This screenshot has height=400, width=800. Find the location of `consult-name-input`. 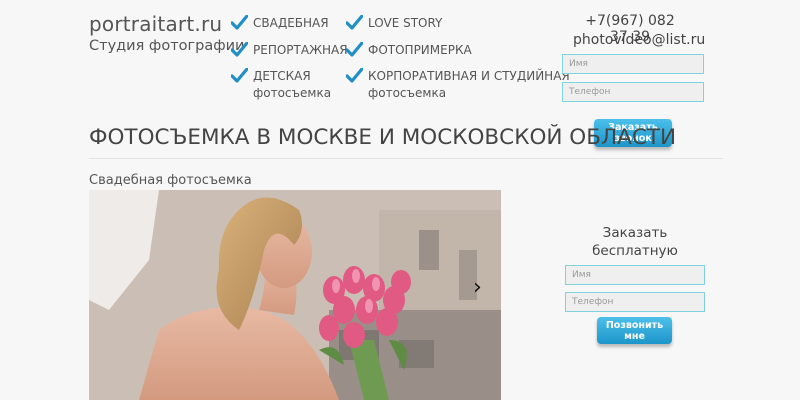

consult-name-input is located at coordinates (635, 275).